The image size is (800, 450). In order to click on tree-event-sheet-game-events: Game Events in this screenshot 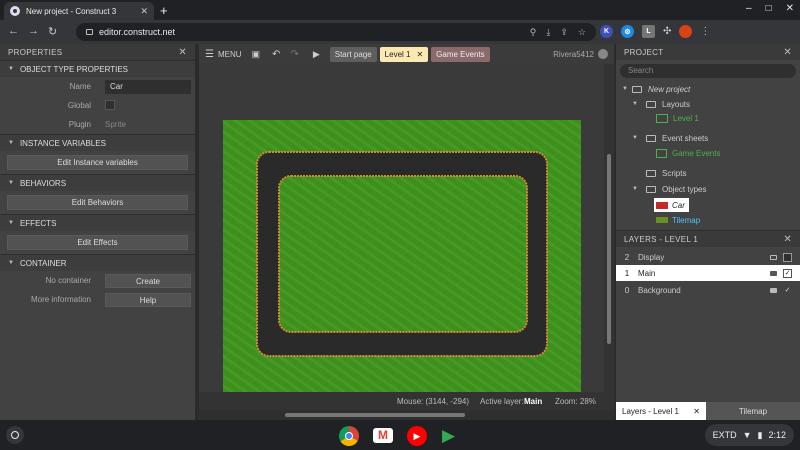, I will do `click(688, 153)`.